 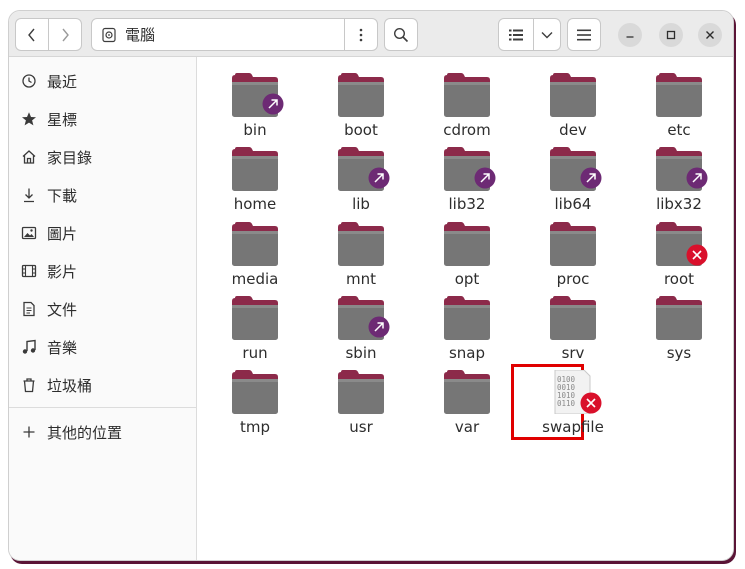 I want to click on sidebar-item-videos: 影片, so click(x=102, y=271).